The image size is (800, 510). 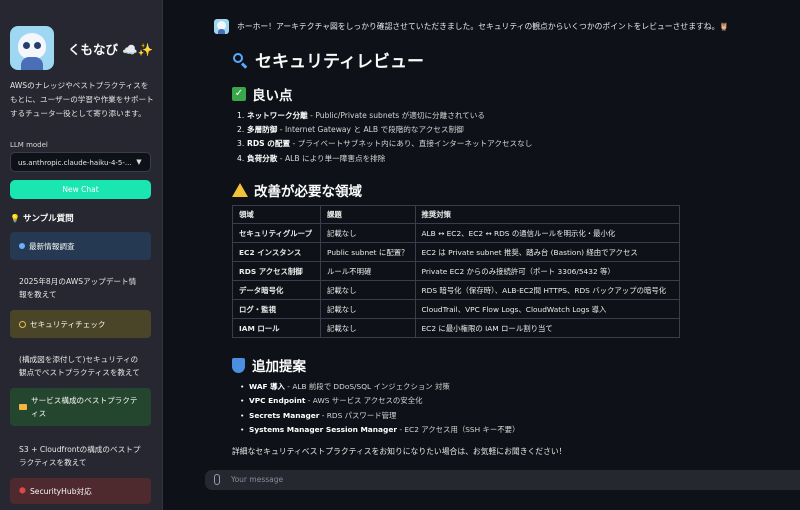 I want to click on folder-icon, so click(x=23, y=407).